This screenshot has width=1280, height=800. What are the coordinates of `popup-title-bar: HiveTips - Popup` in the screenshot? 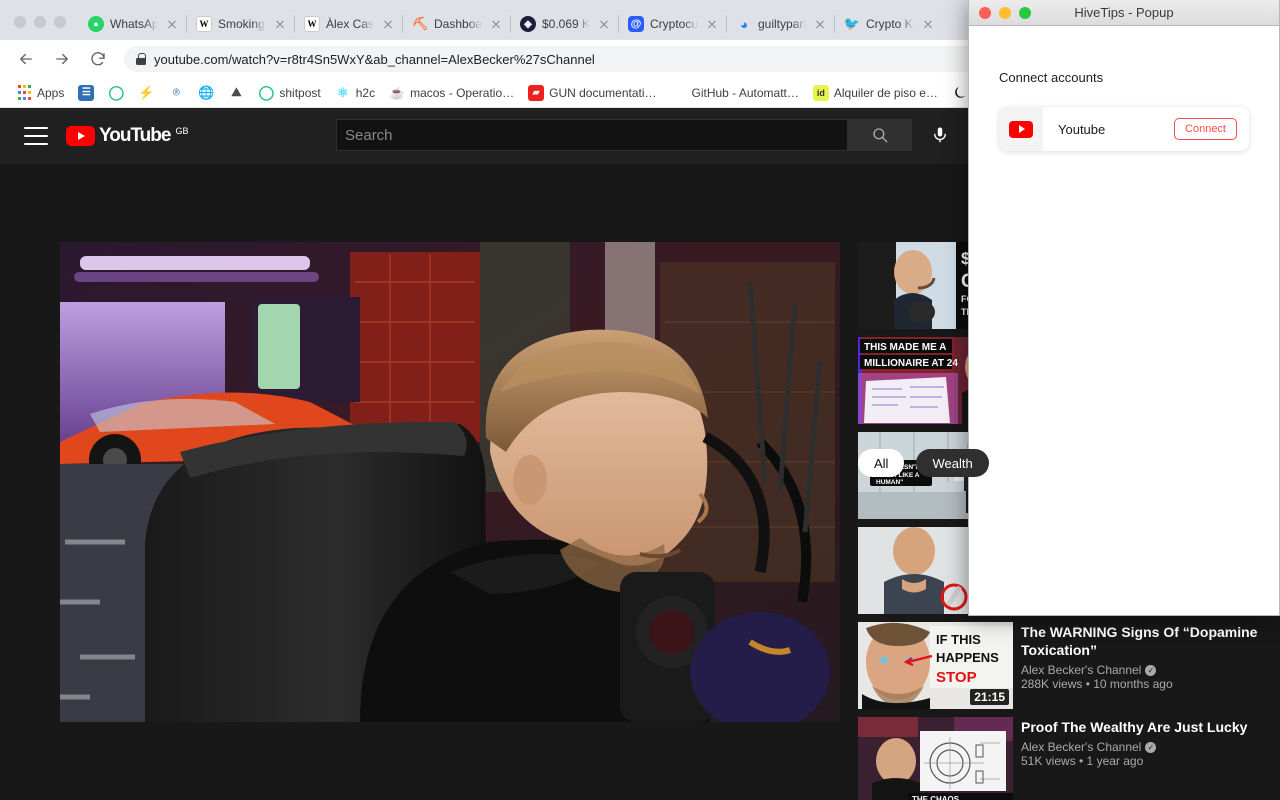 It's located at (1124, 13).